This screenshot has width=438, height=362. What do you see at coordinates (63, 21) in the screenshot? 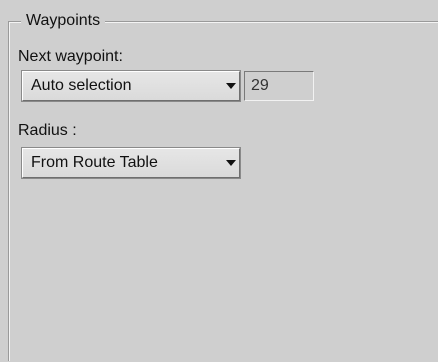
I see `group-title: Waypoints` at bounding box center [63, 21].